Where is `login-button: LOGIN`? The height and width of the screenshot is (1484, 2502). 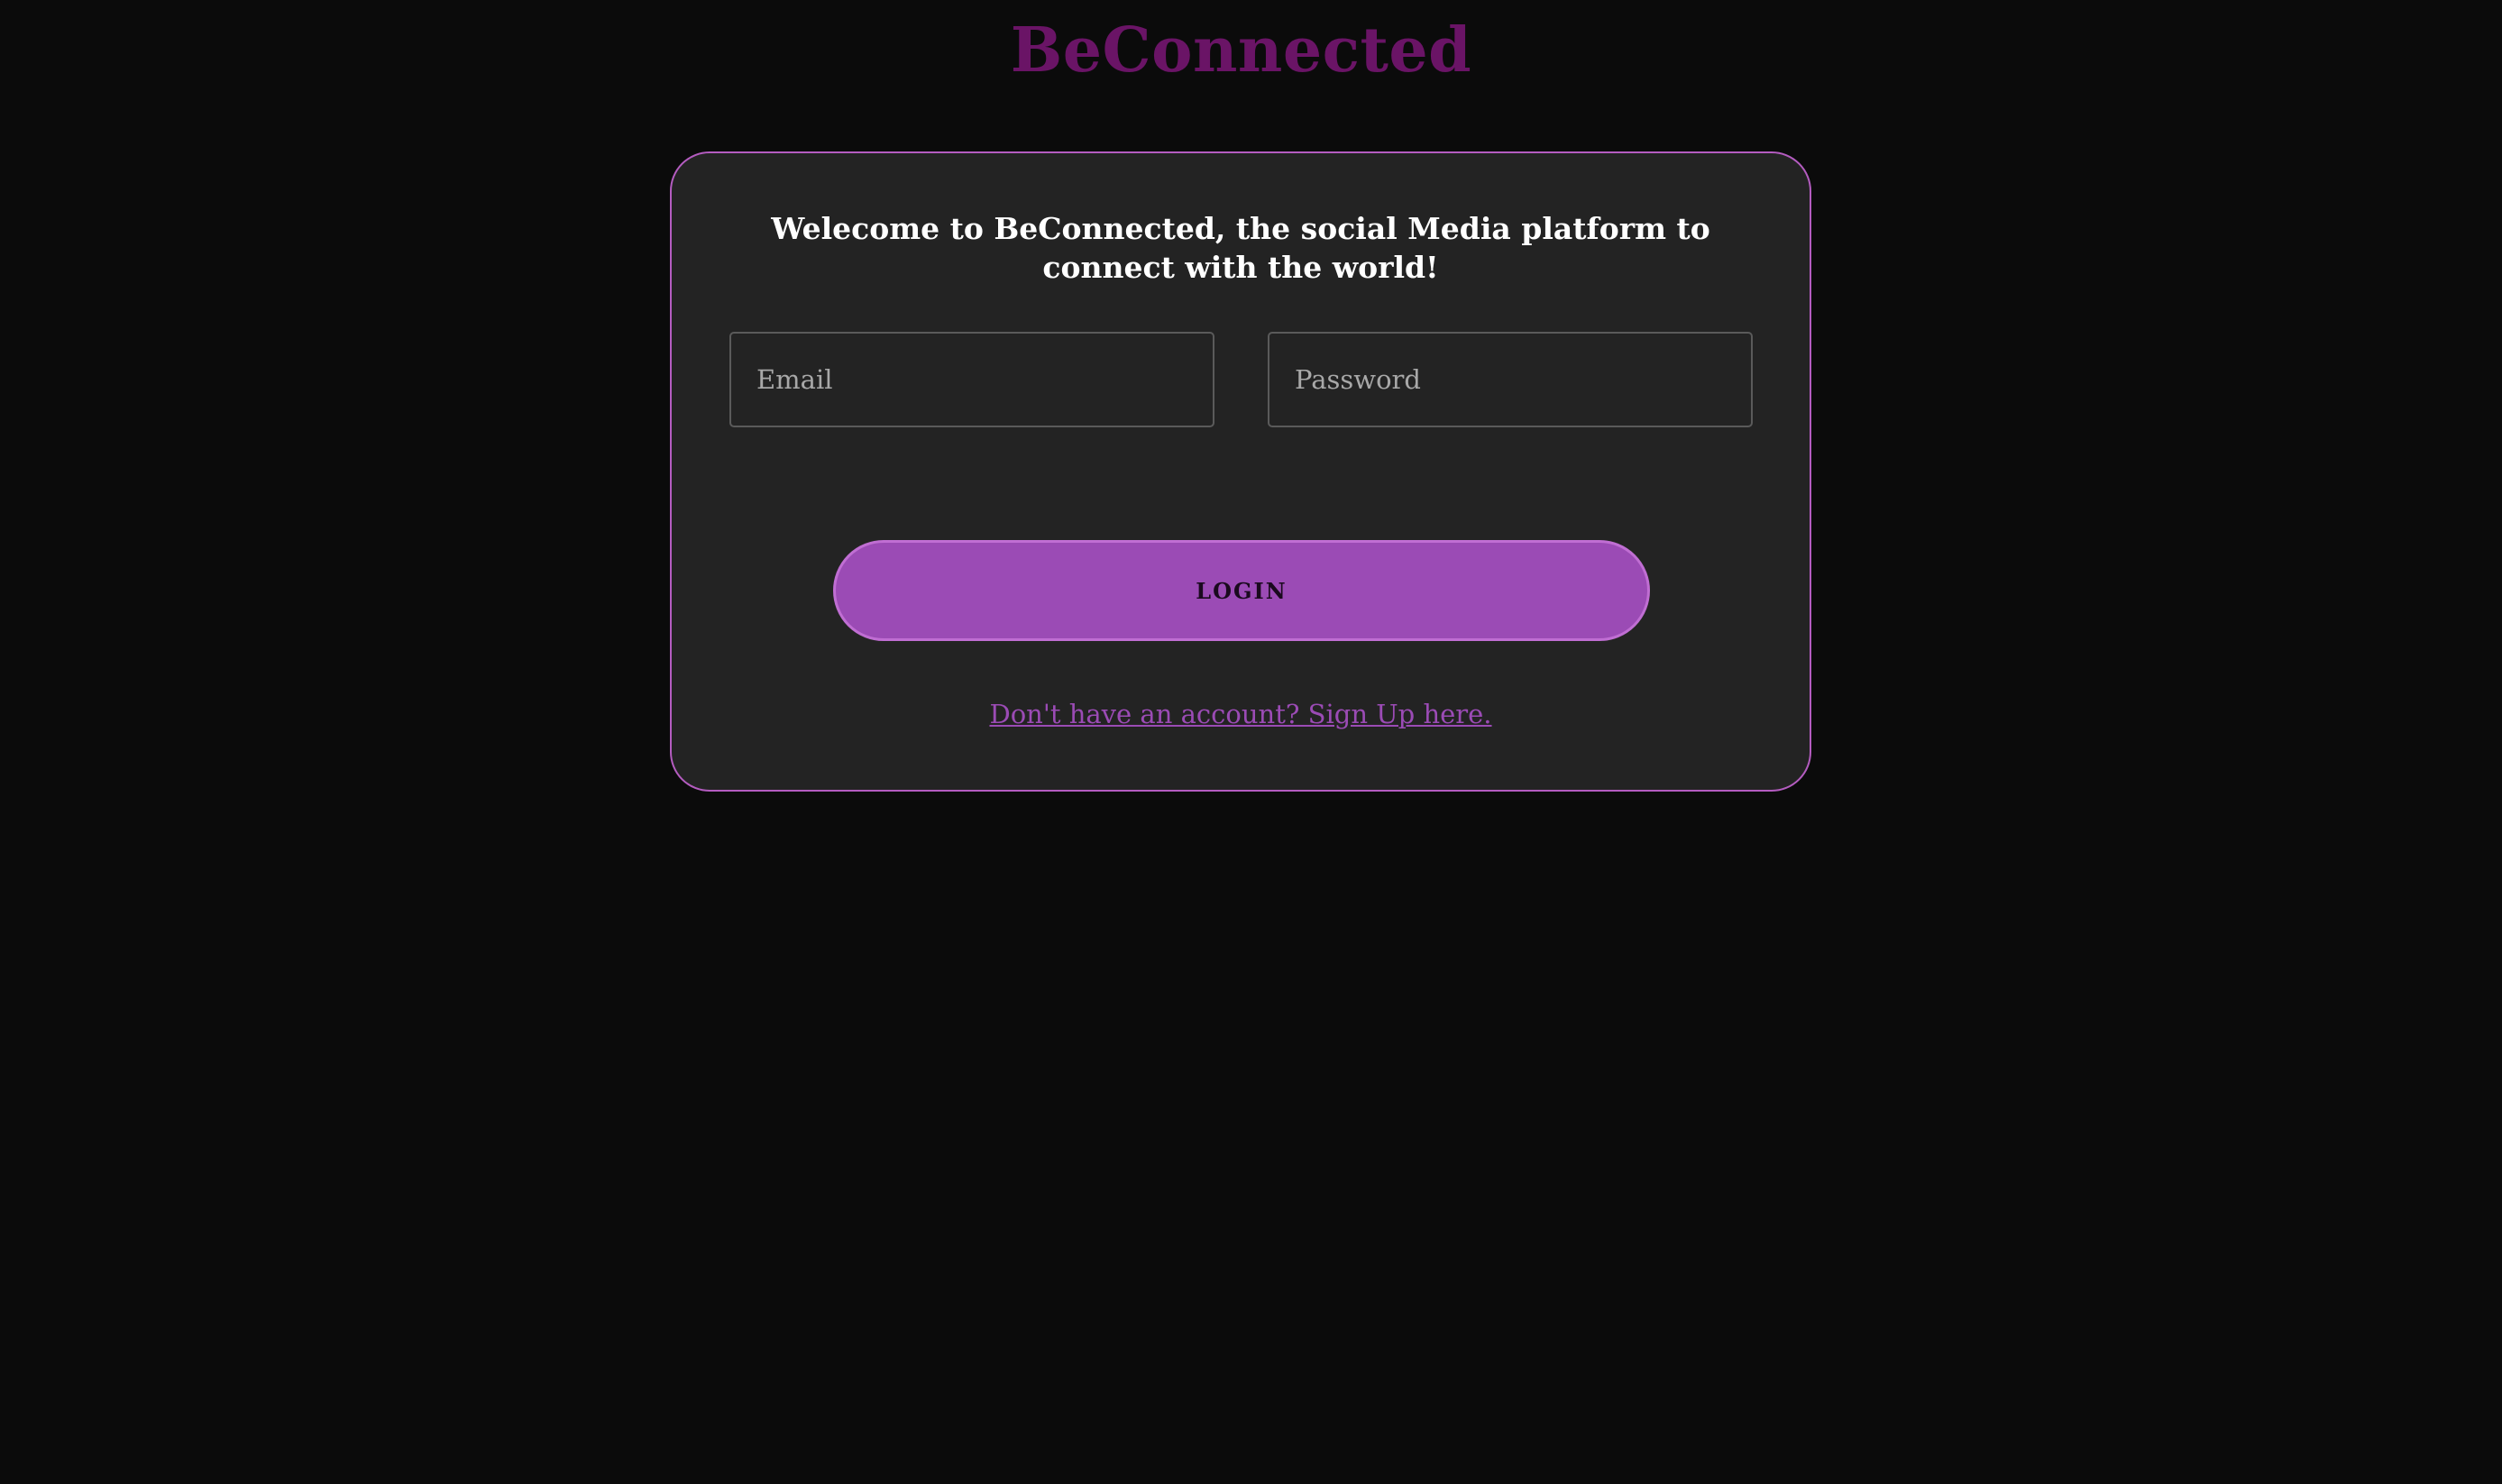
login-button: LOGIN is located at coordinates (1241, 590).